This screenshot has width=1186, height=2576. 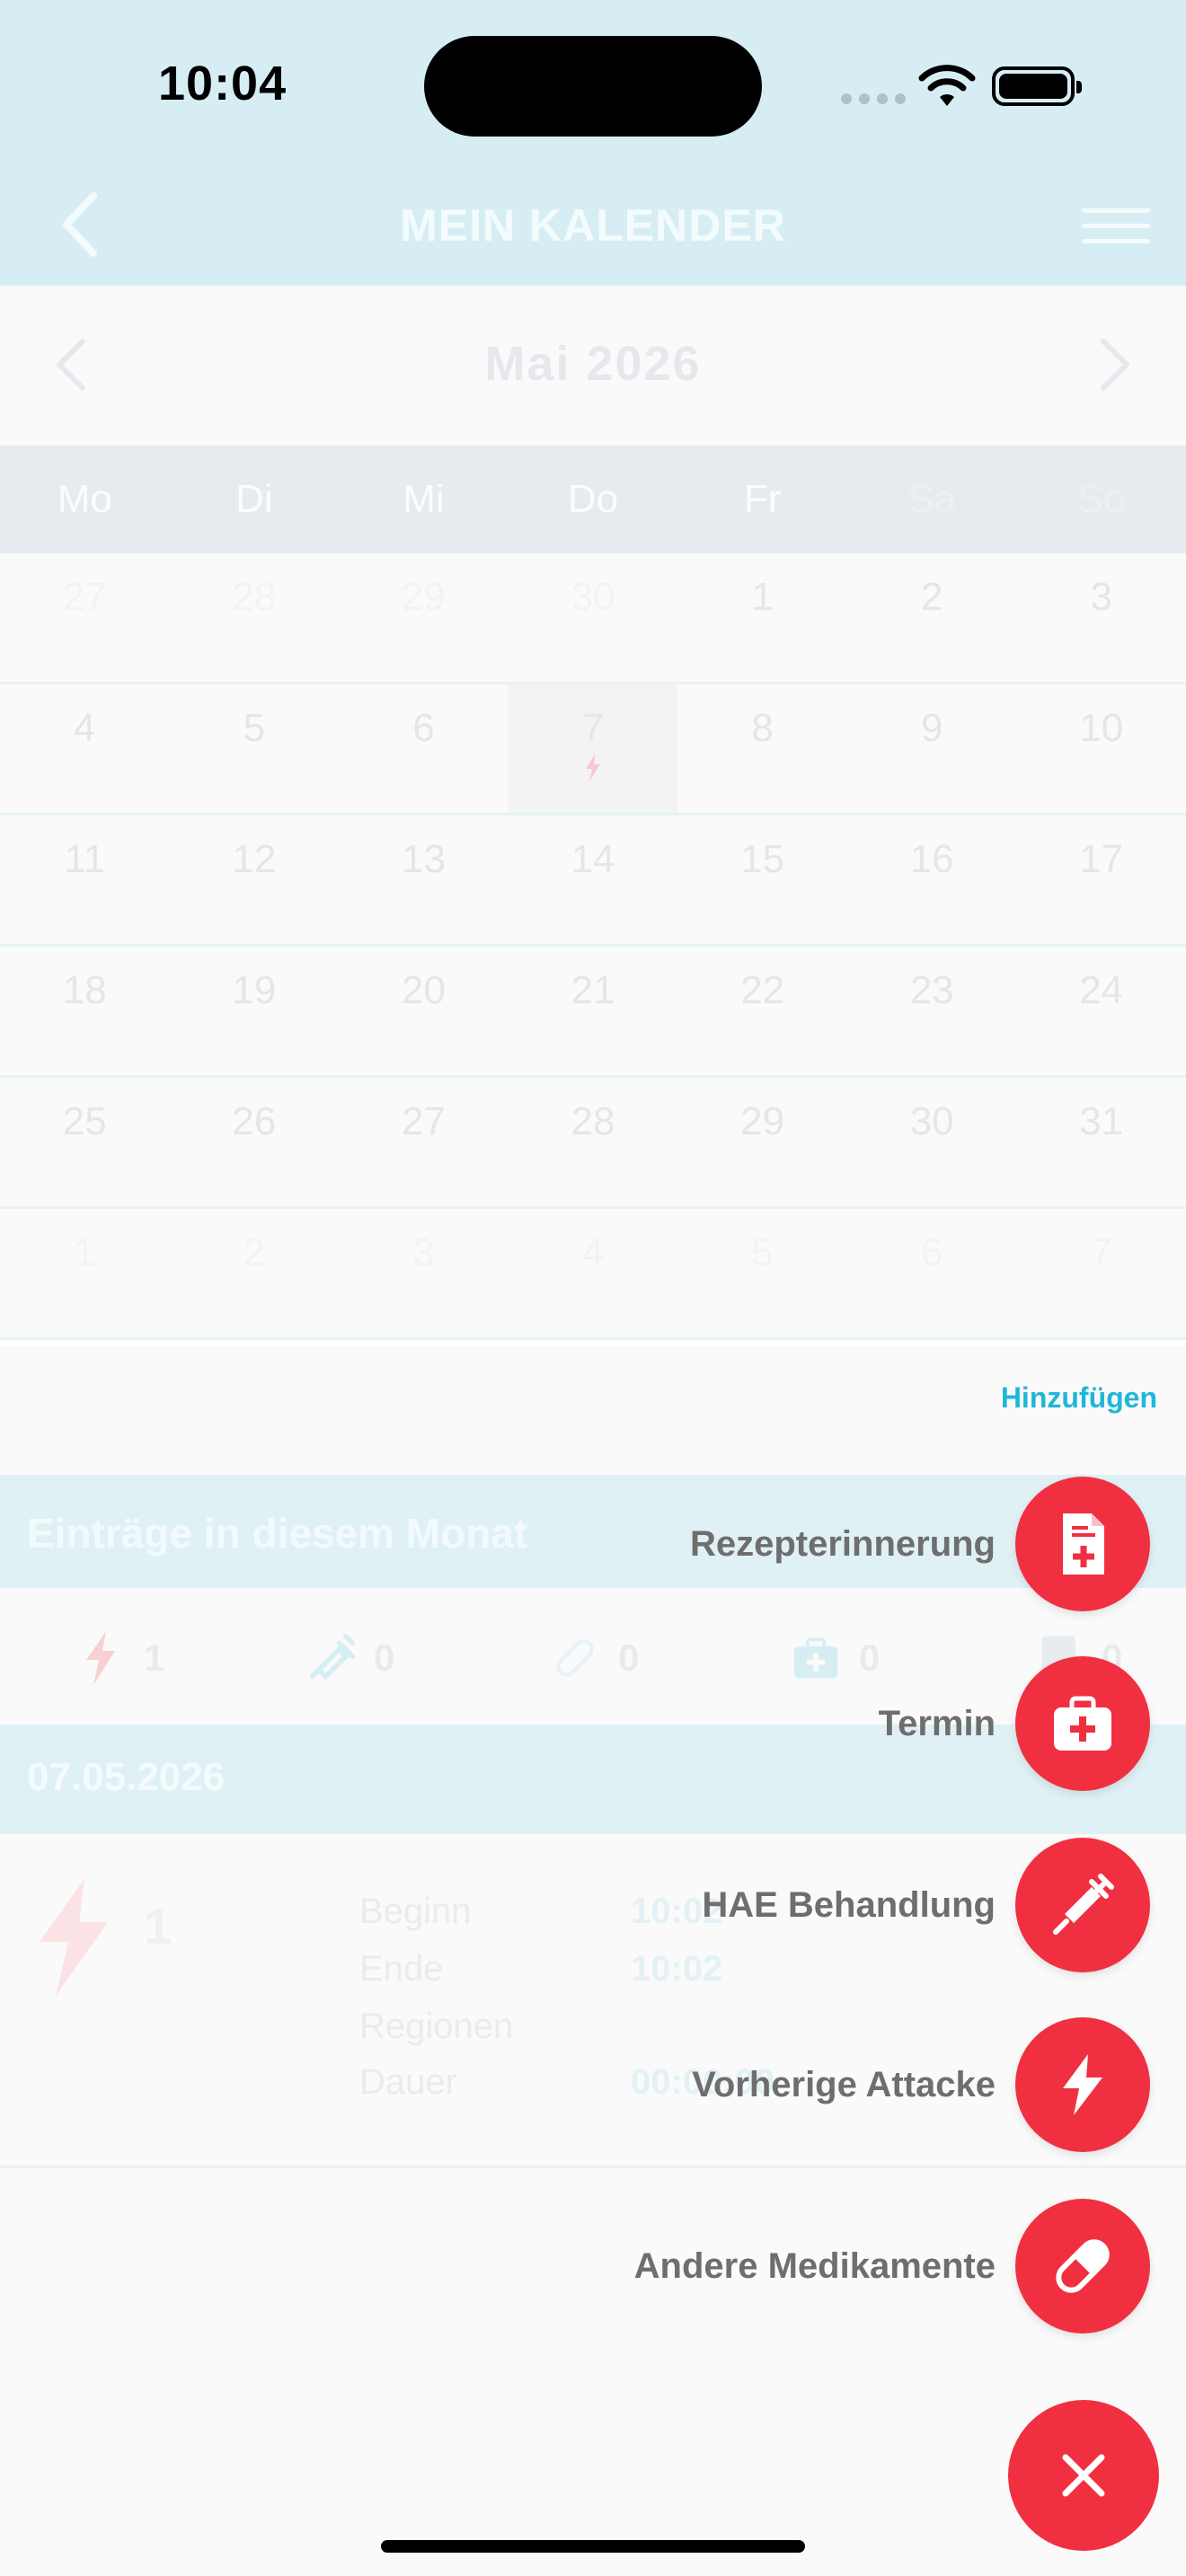 What do you see at coordinates (762, 499) in the screenshot?
I see `weekday-fr: Fr` at bounding box center [762, 499].